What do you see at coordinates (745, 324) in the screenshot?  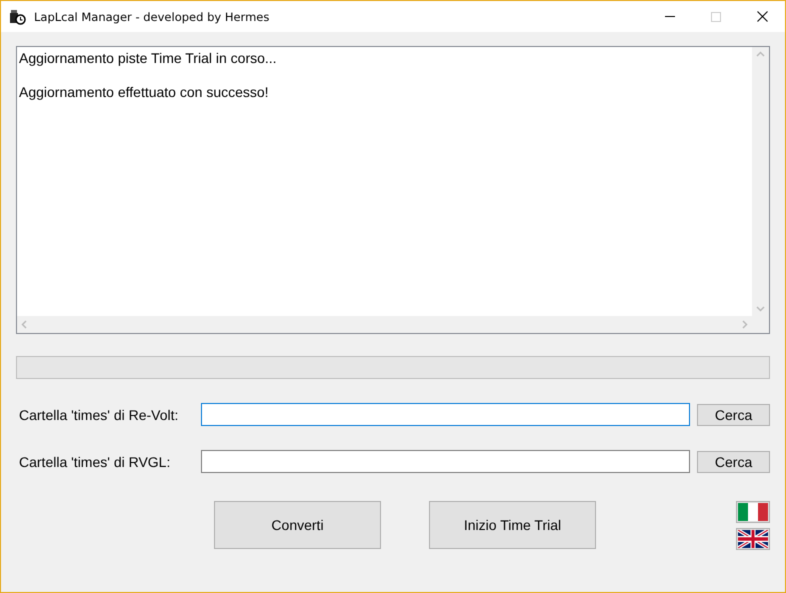 I see `scroll-right-icon` at bounding box center [745, 324].